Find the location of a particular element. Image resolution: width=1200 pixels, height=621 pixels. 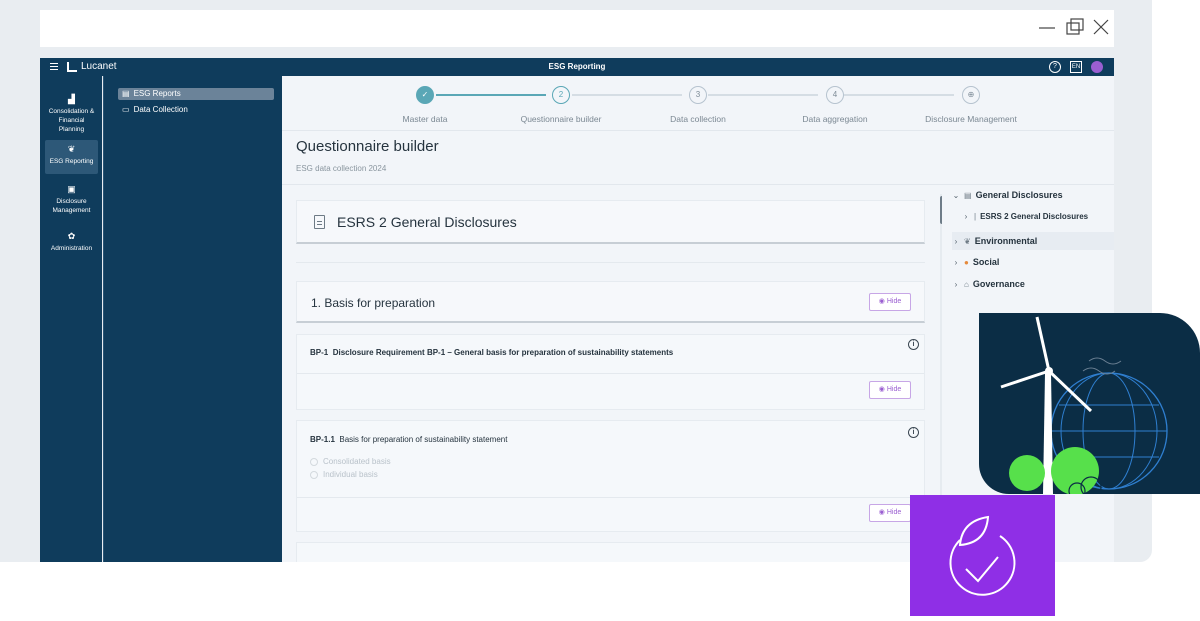

document-title: ESRS 2 General Disclosures is located at coordinates (427, 222).